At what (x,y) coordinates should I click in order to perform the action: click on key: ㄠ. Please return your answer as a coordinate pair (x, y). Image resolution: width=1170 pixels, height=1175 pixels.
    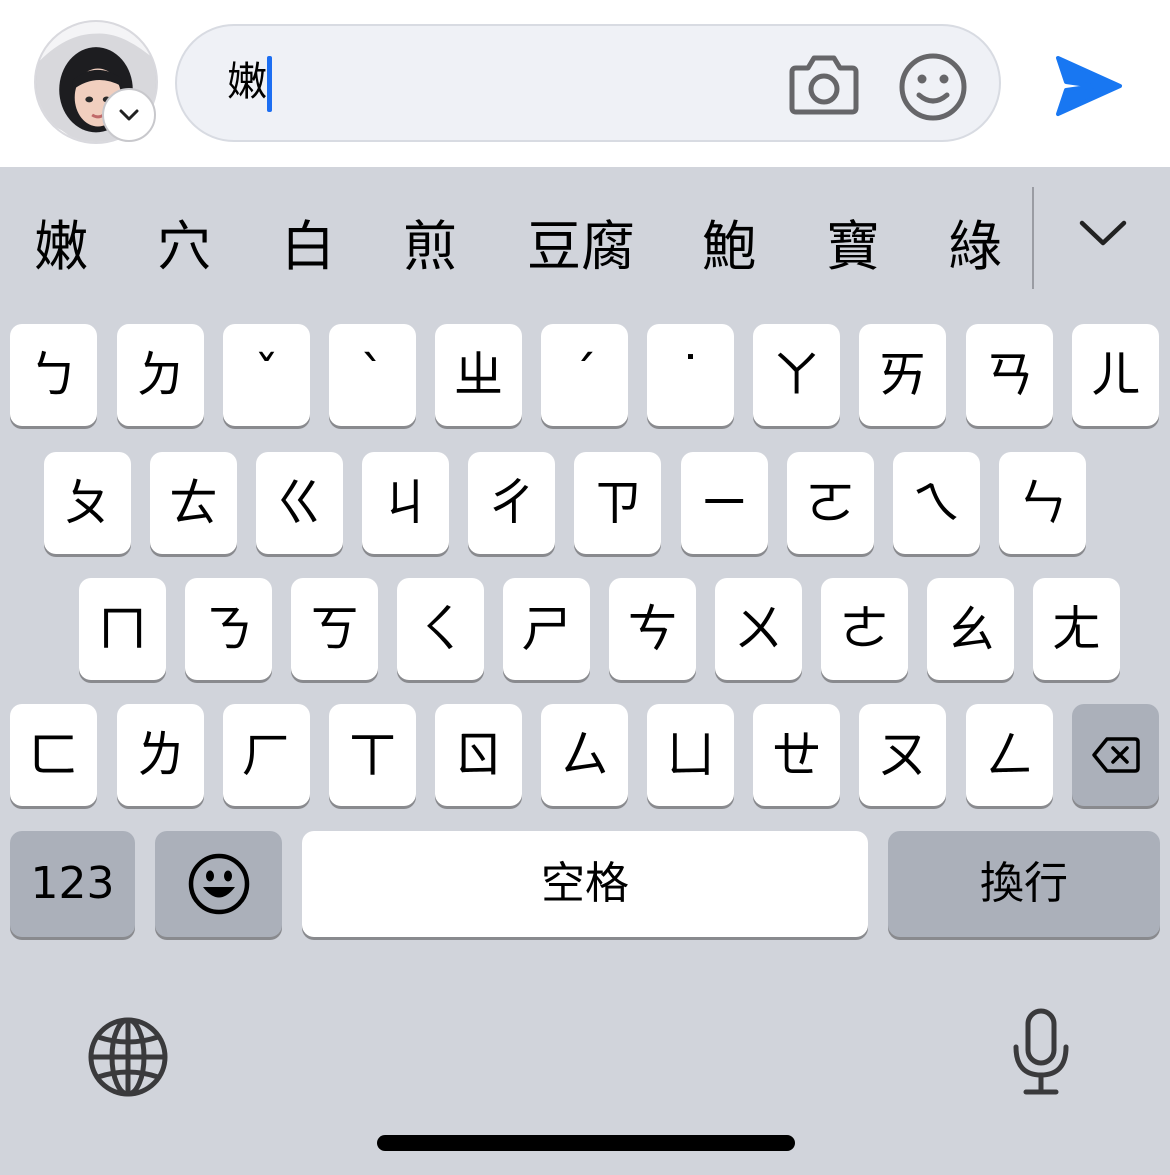
    Looking at the image, I should click on (970, 629).